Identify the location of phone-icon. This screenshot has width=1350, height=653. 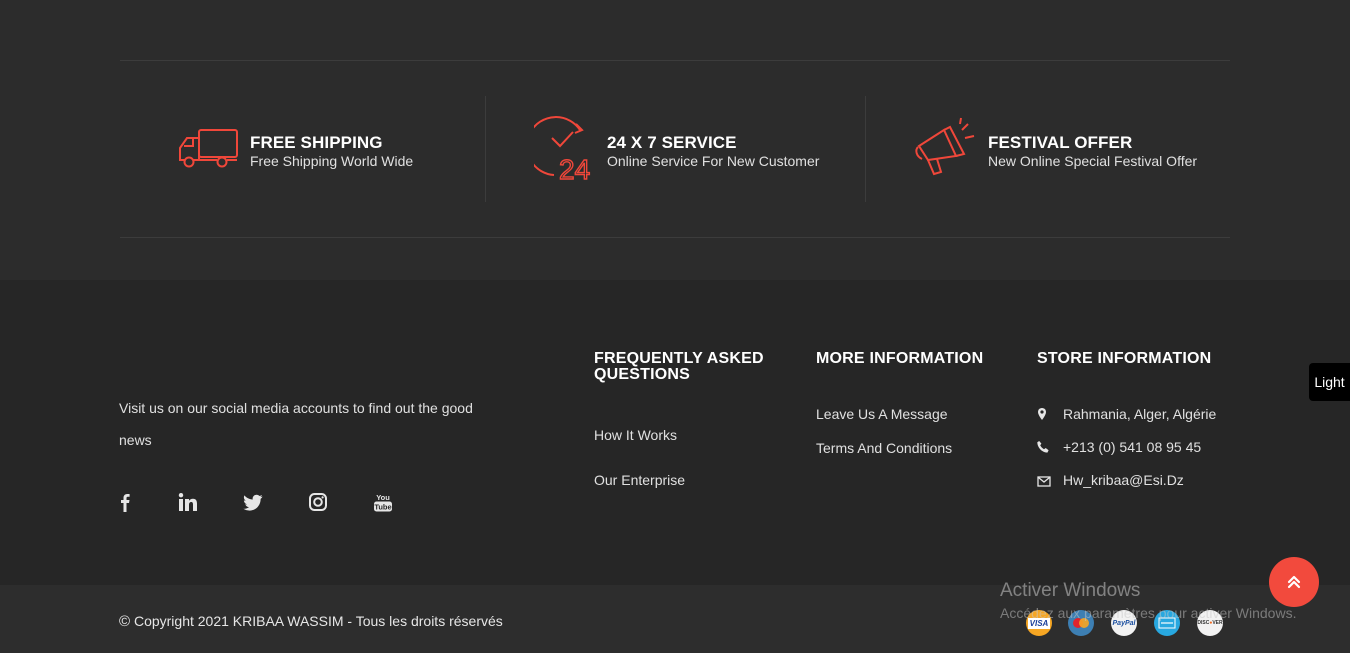
(1043, 447).